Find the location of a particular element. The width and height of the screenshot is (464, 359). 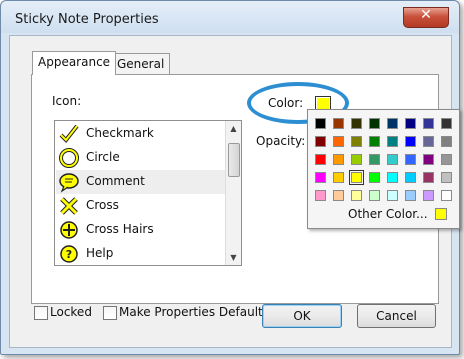

icon-label: Icon: is located at coordinates (67, 101).